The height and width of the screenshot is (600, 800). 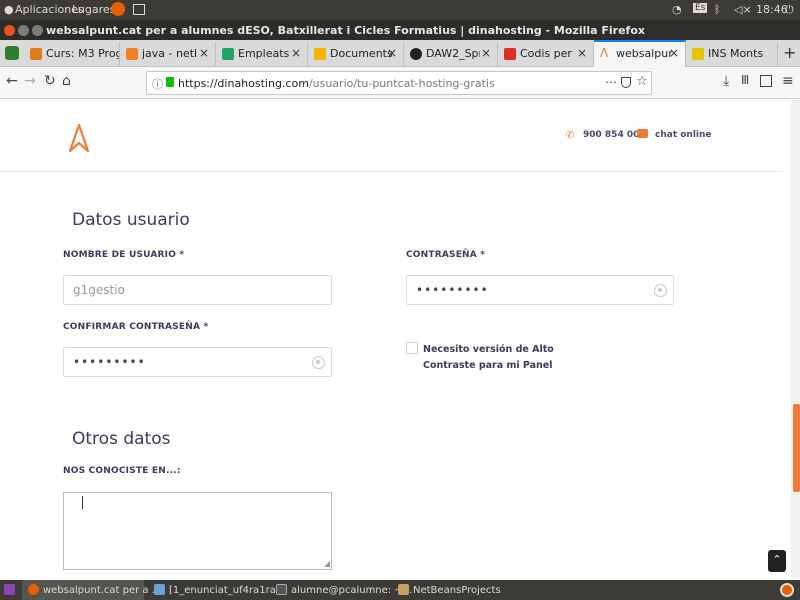 I want to click on tab-java-netbeans: java - netbeans ×, so click(x=168, y=54).